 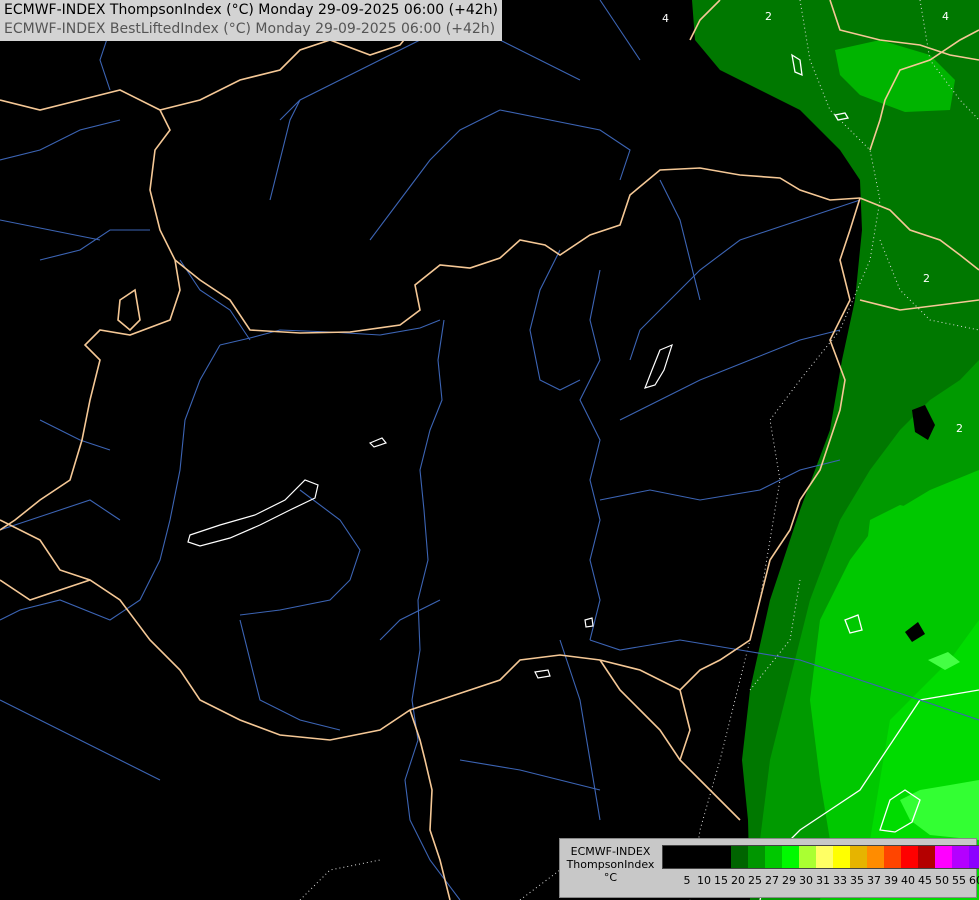 What do you see at coordinates (755, 880) in the screenshot?
I see `legend-tick-label: 25` at bounding box center [755, 880].